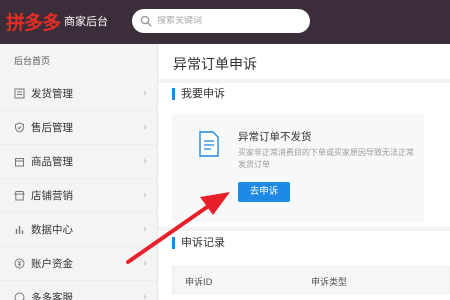 Image resolution: width=450 pixels, height=300 pixels. I want to click on logo-brand: 拼多多, so click(33, 22).